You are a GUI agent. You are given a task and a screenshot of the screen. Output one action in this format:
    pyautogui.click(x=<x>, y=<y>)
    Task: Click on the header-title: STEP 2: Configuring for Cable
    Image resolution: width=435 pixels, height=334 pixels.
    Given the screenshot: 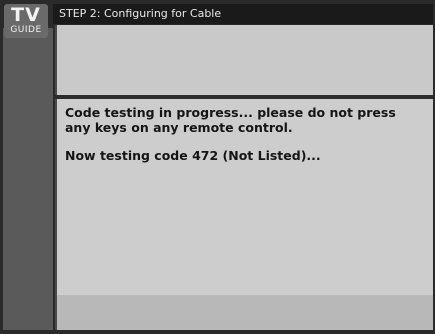 What is the action you would take?
    pyautogui.click(x=243, y=14)
    